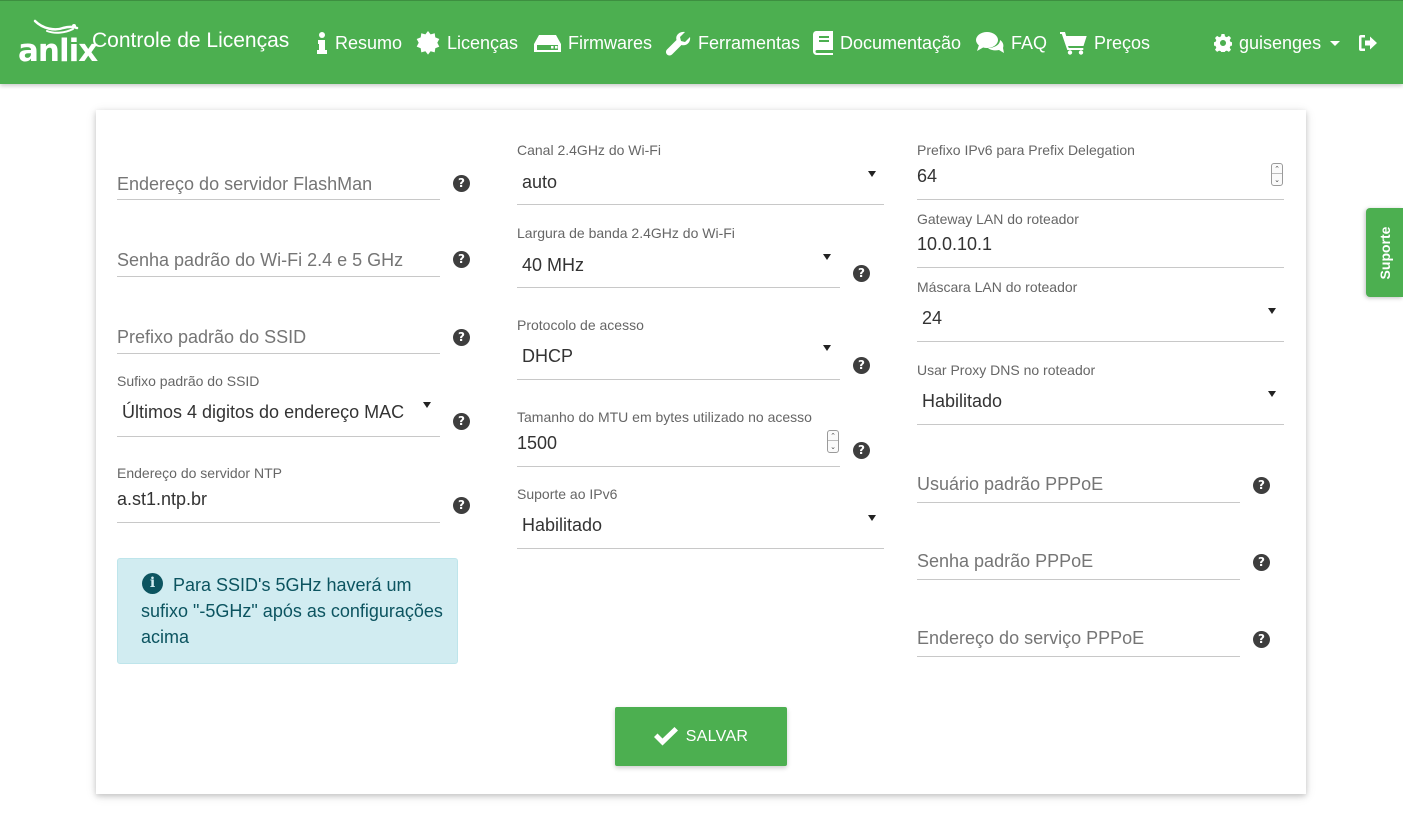 This screenshot has width=1403, height=838. I want to click on check-icon, so click(665, 736).